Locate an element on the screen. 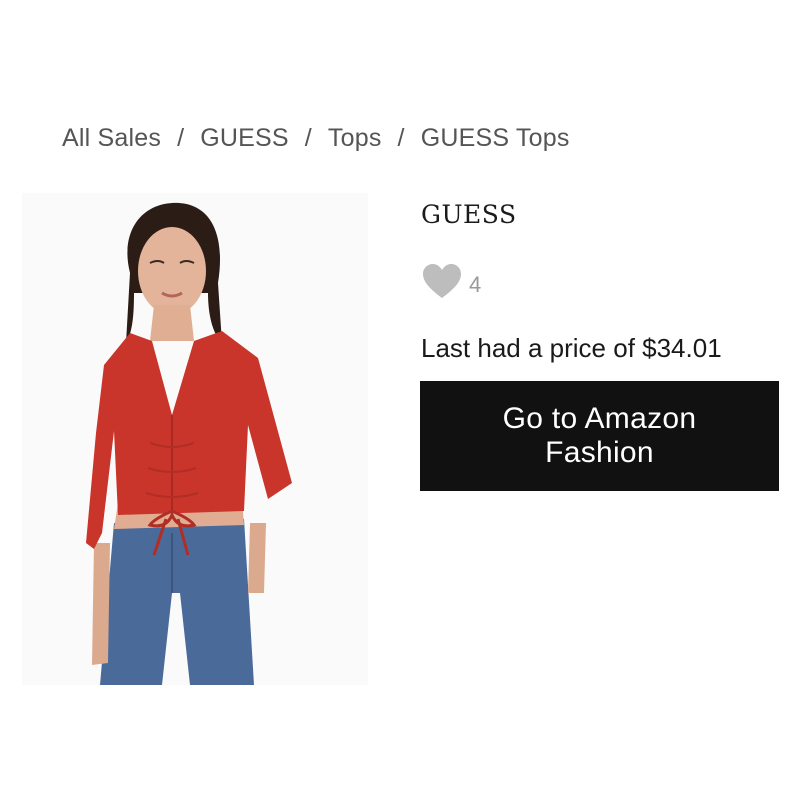 The height and width of the screenshot is (800, 800). heart-icon is located at coordinates (442, 281).